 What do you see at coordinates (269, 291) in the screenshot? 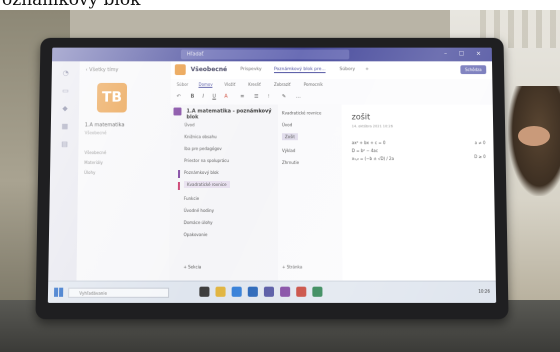
I see `teams-taskbar-icon` at bounding box center [269, 291].